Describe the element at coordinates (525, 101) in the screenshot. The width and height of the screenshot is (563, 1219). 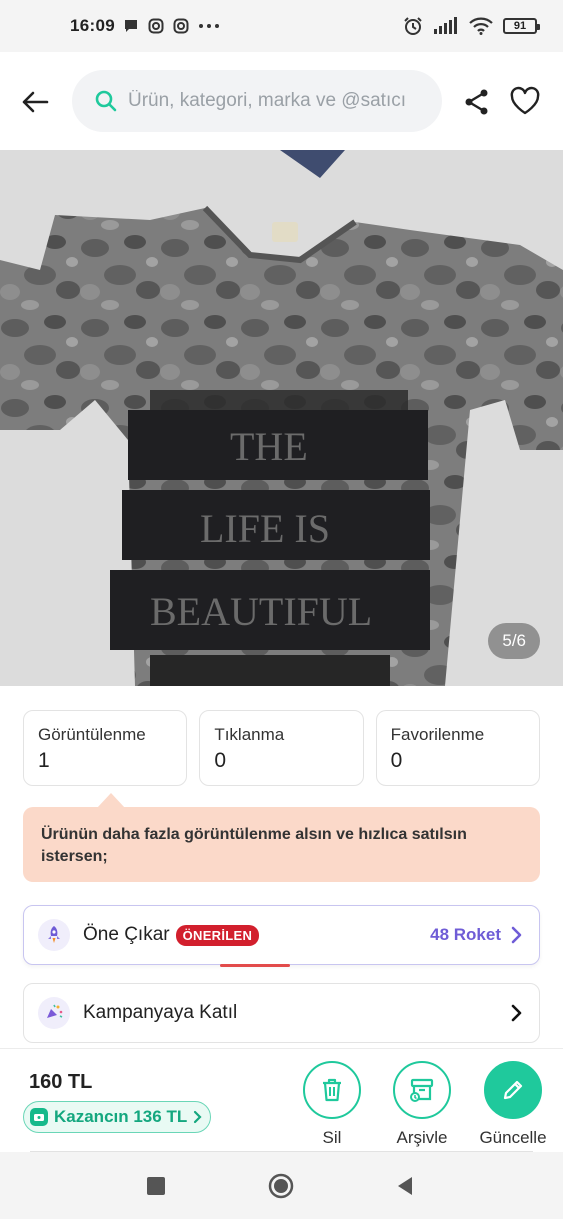
I see `heart-icon` at that location.